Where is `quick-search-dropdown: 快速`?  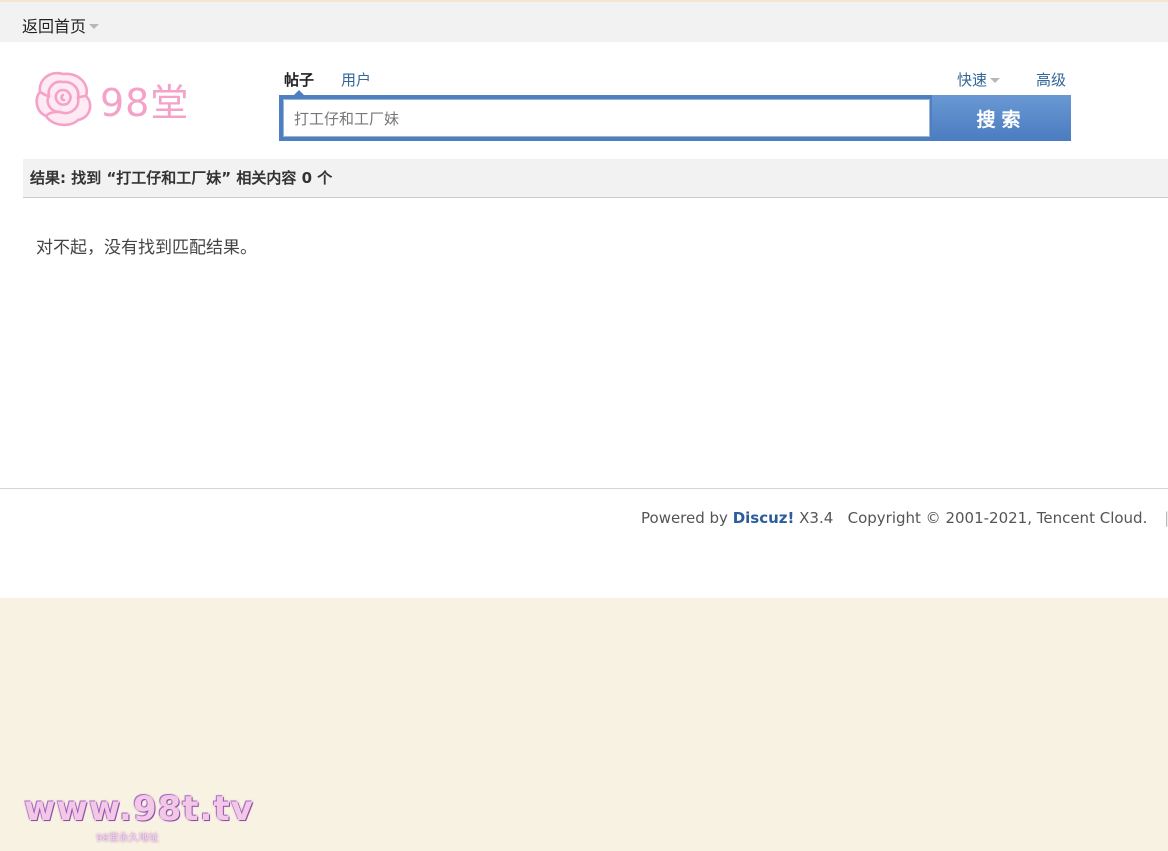 quick-search-dropdown: 快速 is located at coordinates (979, 79).